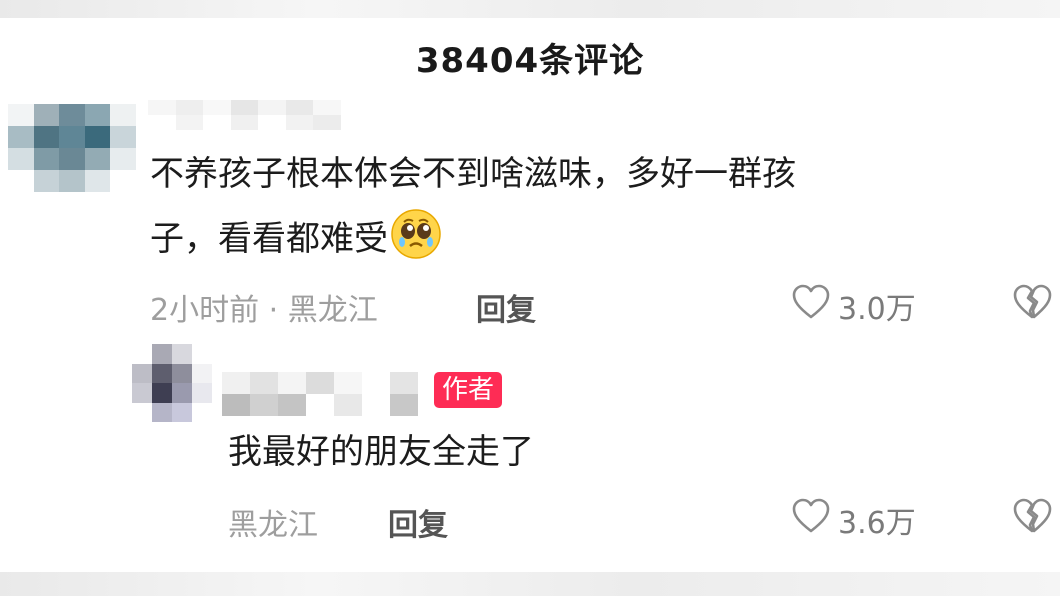 The height and width of the screenshot is (596, 1060). I want to click on reply-like-count: 3.6万, so click(877, 523).